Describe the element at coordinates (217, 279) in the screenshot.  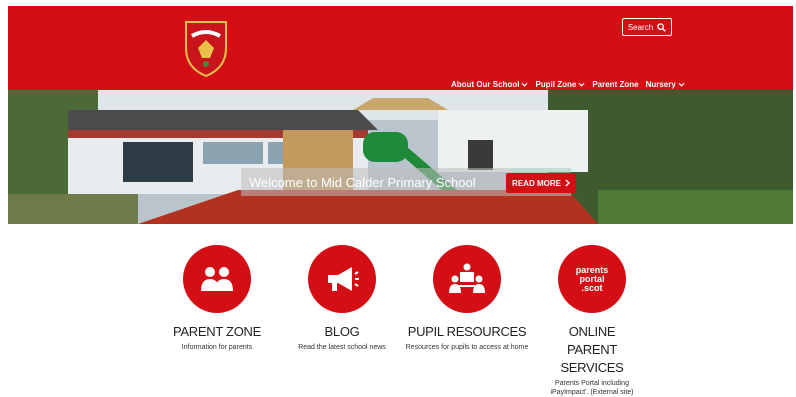
I see `parents-icon` at that location.